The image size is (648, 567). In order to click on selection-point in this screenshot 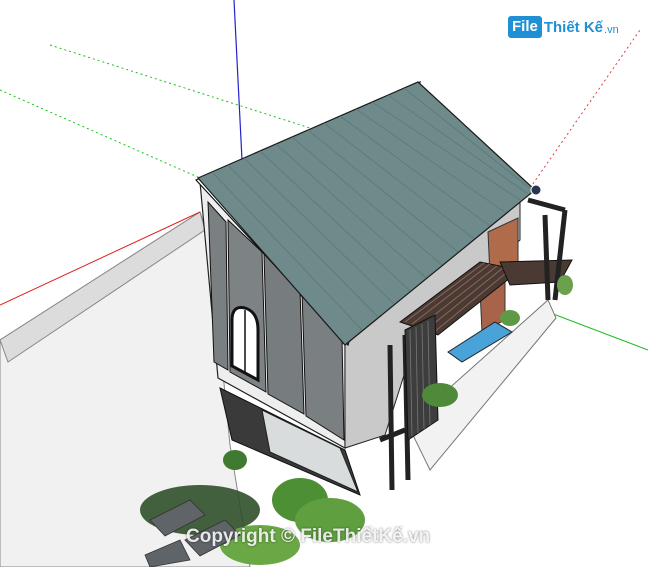, I will do `click(536, 190)`.